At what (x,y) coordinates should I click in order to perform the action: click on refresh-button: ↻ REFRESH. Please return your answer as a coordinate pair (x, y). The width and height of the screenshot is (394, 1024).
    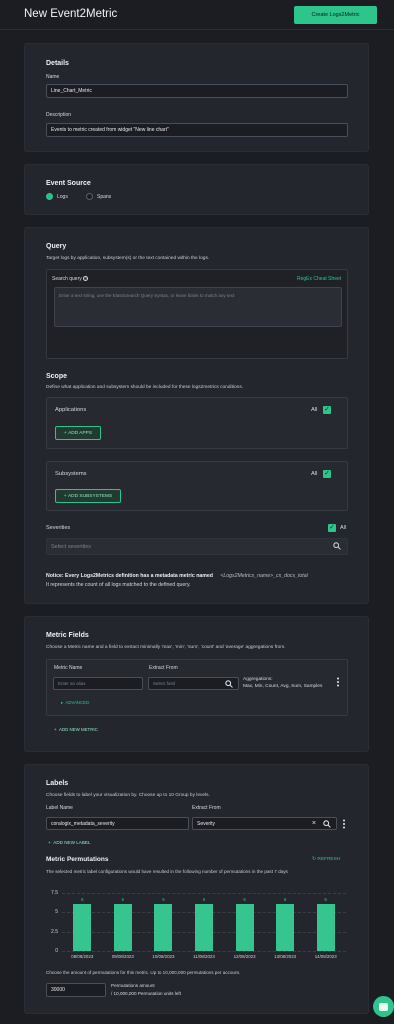
    Looking at the image, I should click on (326, 859).